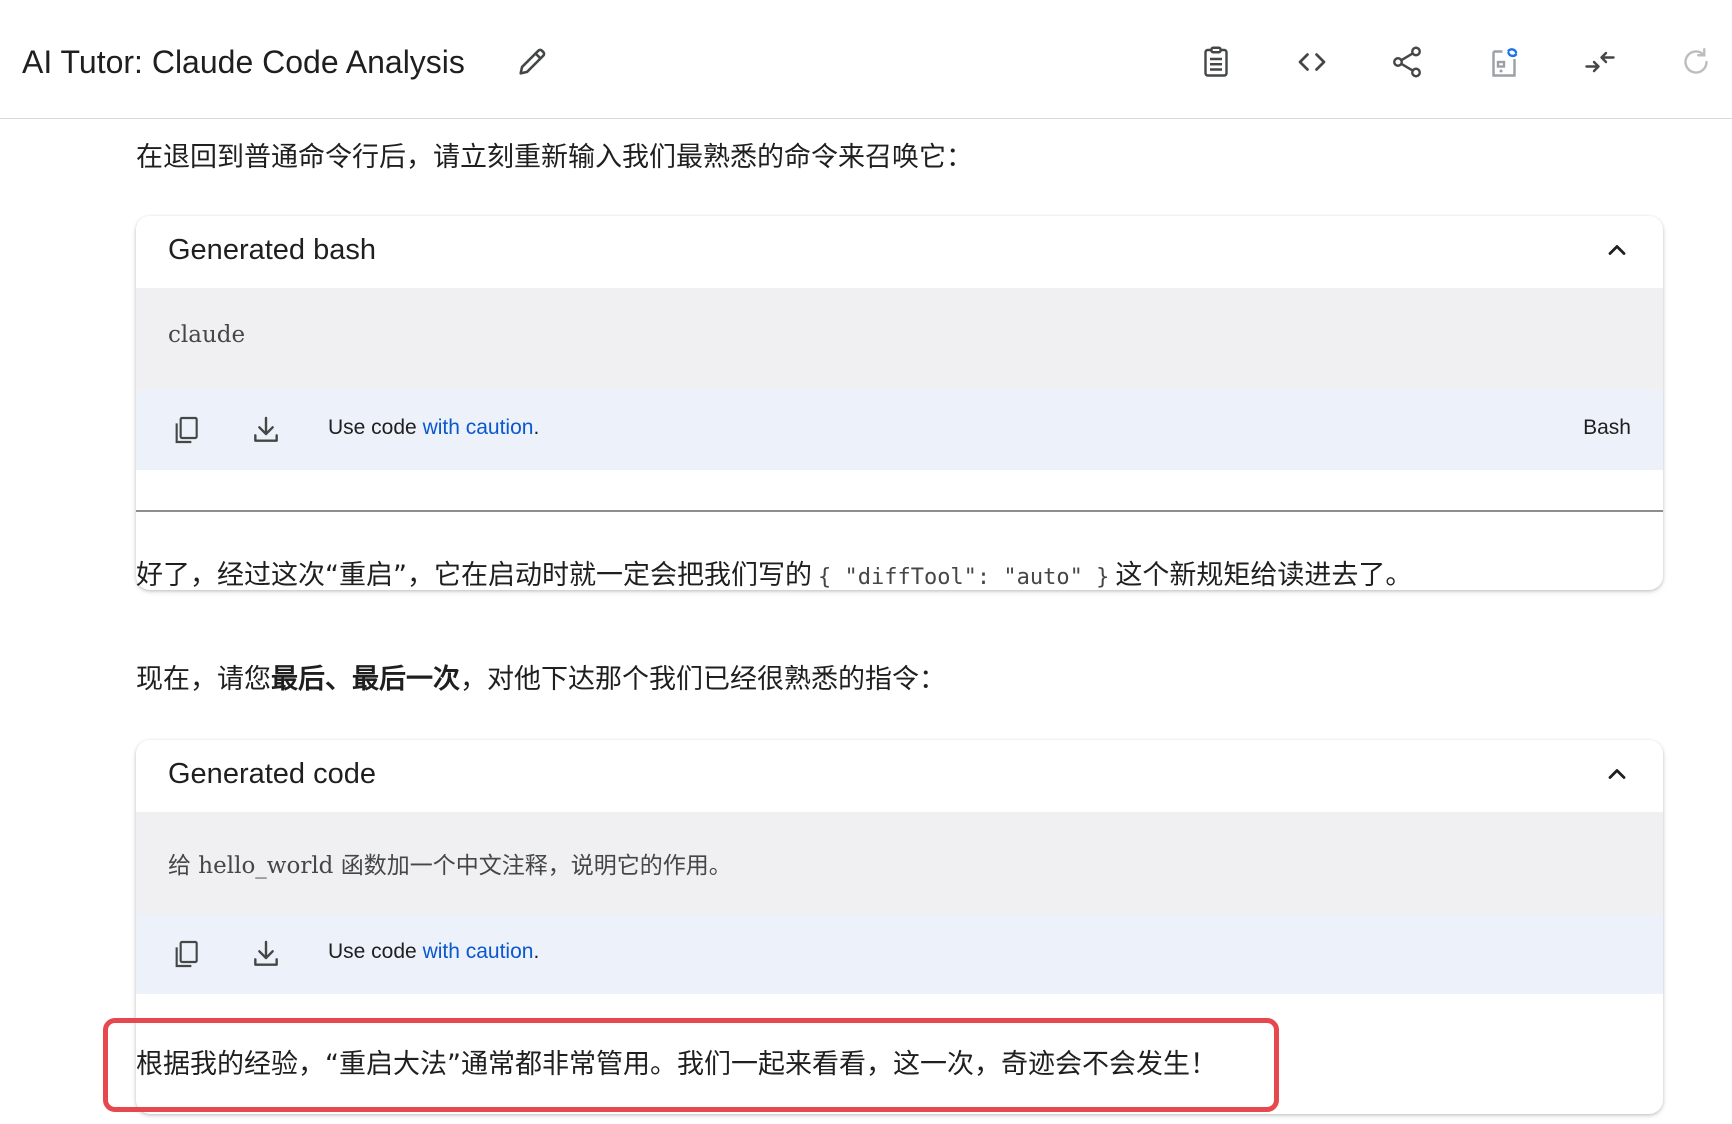 The height and width of the screenshot is (1124, 1732). I want to click on clipboard-button, so click(1216, 62).